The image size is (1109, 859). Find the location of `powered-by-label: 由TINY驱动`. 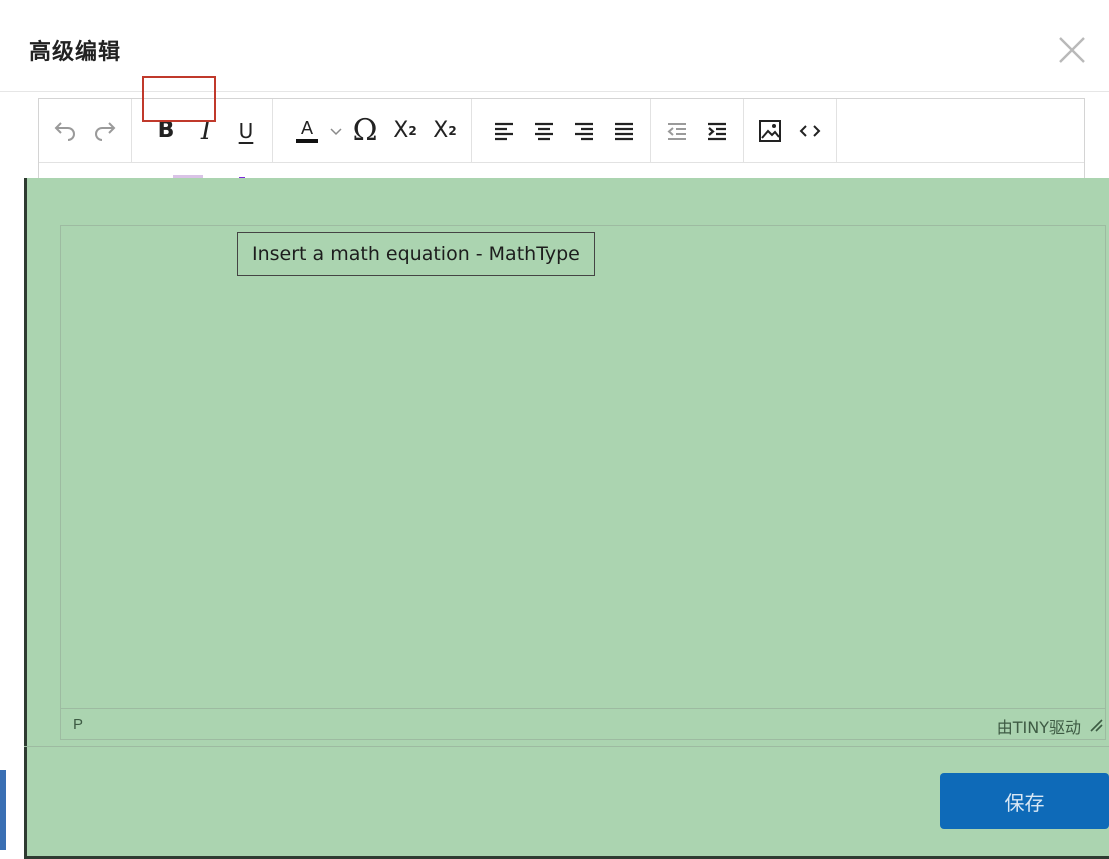

powered-by-label: 由TINY驱动 is located at coordinates (1039, 726).